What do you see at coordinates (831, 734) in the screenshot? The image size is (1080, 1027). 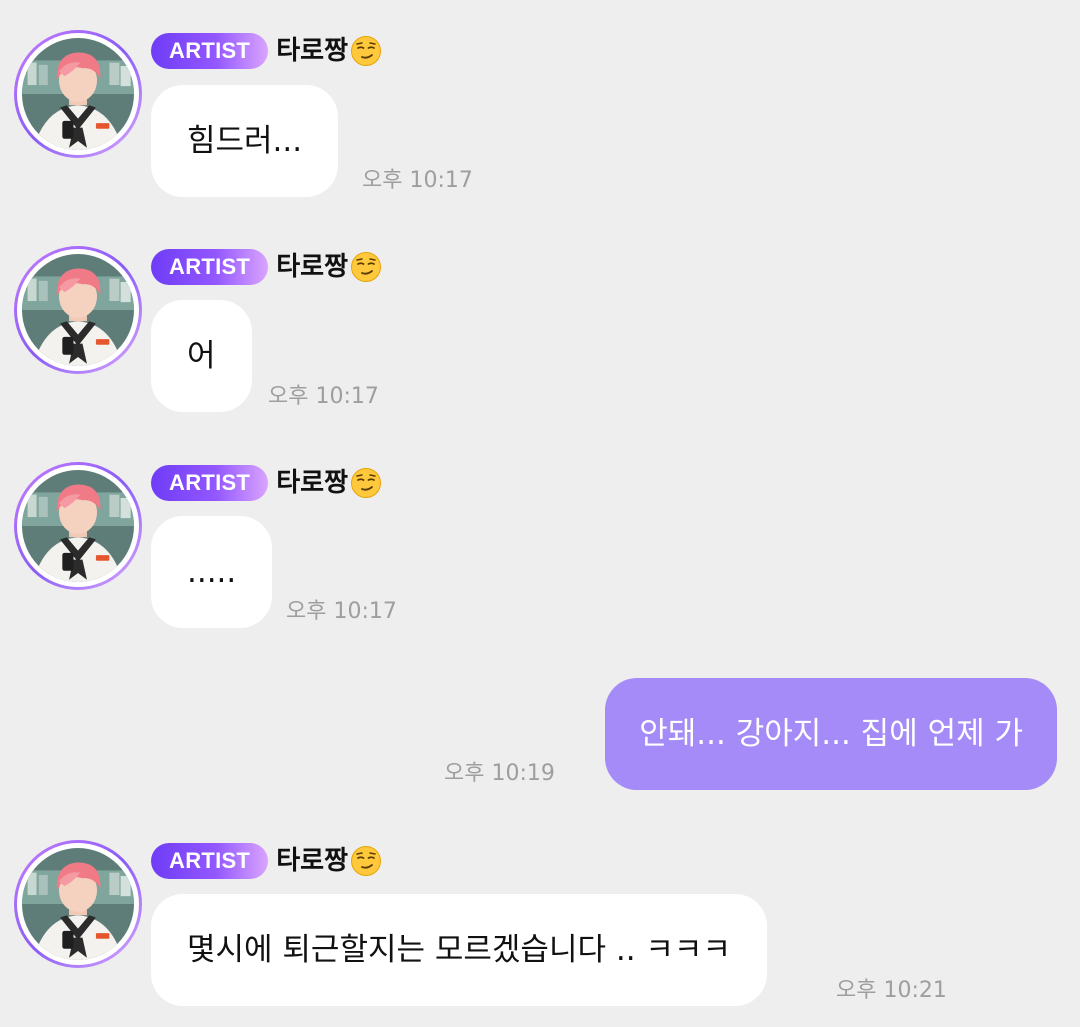 I see `message-bubble-outgoing: 안돼... 강아지... 집에 언제 가` at bounding box center [831, 734].